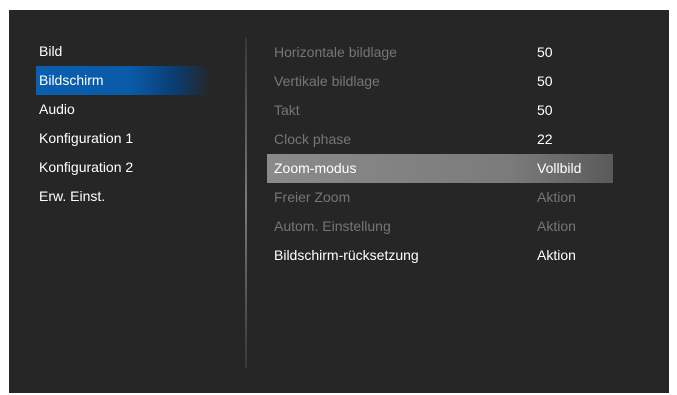  Describe the element at coordinates (246, 203) in the screenshot. I see `menu-divider` at that location.